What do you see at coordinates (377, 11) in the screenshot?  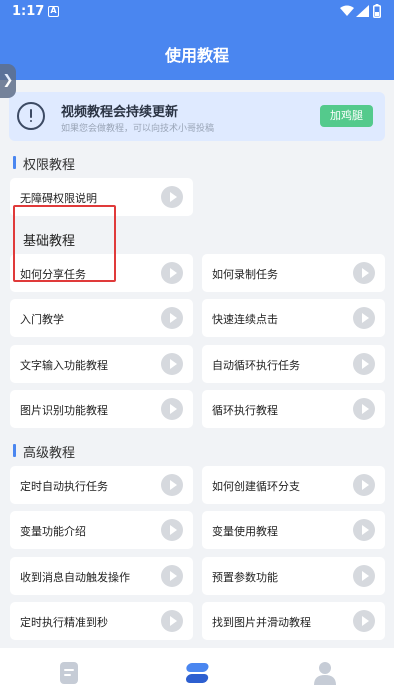 I see `battery-icon` at bounding box center [377, 11].